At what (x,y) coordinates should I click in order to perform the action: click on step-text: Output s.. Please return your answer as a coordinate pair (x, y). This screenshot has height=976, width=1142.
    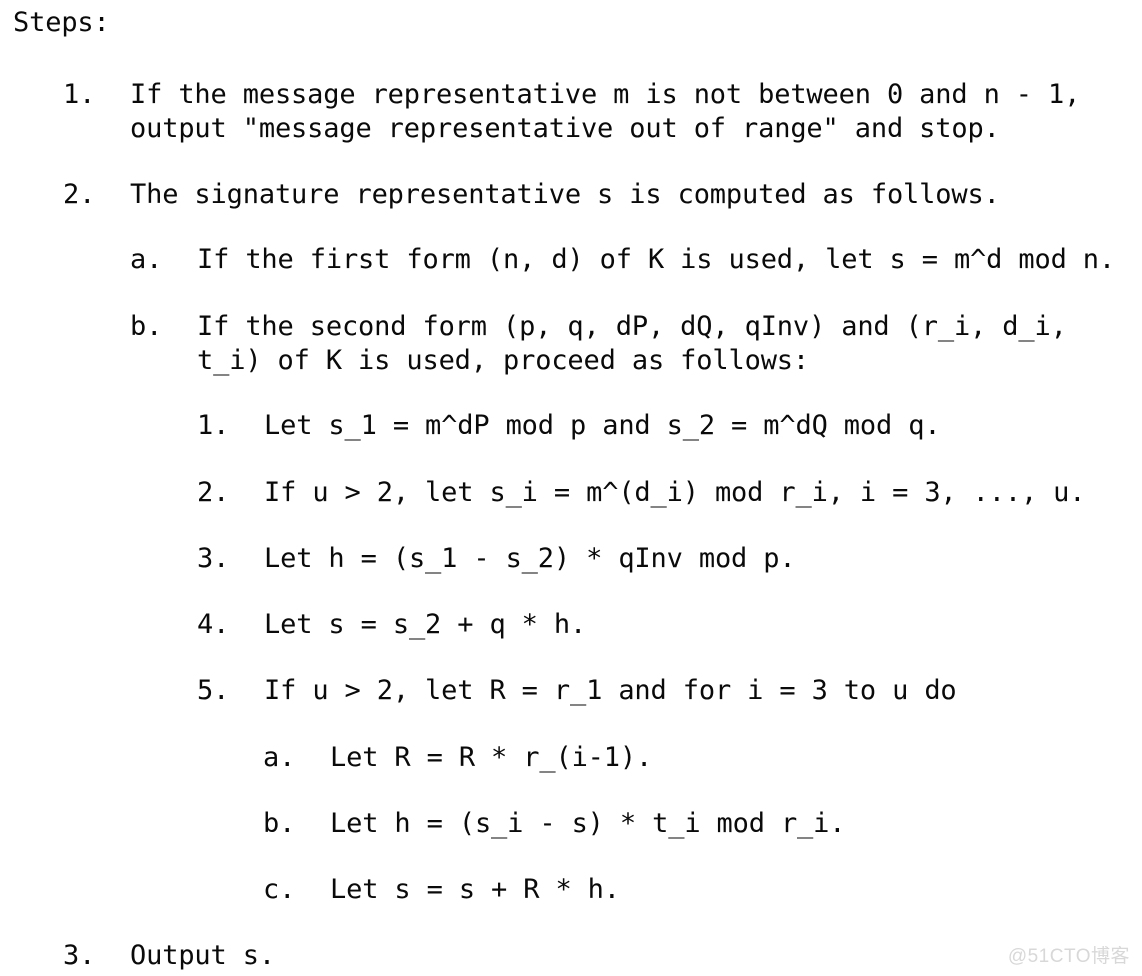
    Looking at the image, I should click on (202, 956).